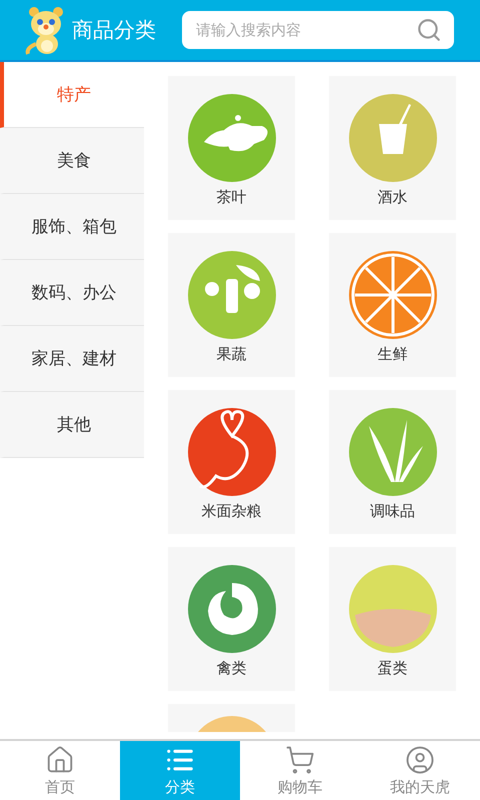 The height and width of the screenshot is (800, 480). Describe the element at coordinates (392, 619) in the screenshot. I see `category-card: 蛋类` at that location.